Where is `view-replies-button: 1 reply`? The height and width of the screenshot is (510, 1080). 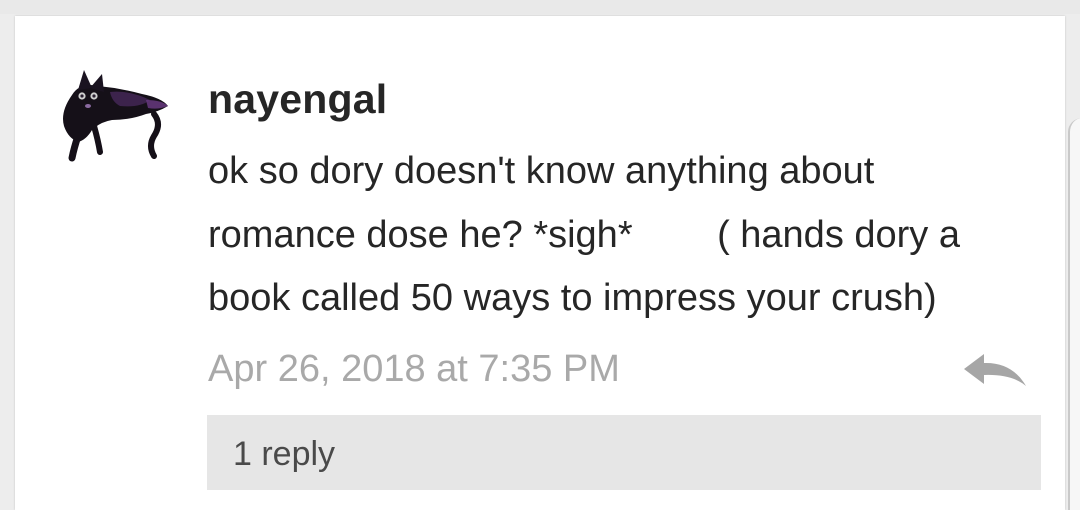 view-replies-button: 1 reply is located at coordinates (624, 452).